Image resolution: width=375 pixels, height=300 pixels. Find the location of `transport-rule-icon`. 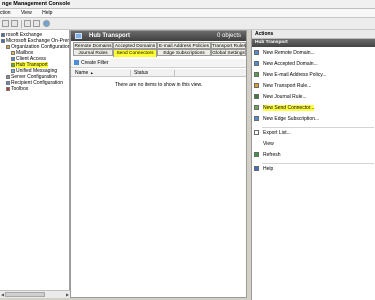

transport-rule-icon is located at coordinates (256, 86).